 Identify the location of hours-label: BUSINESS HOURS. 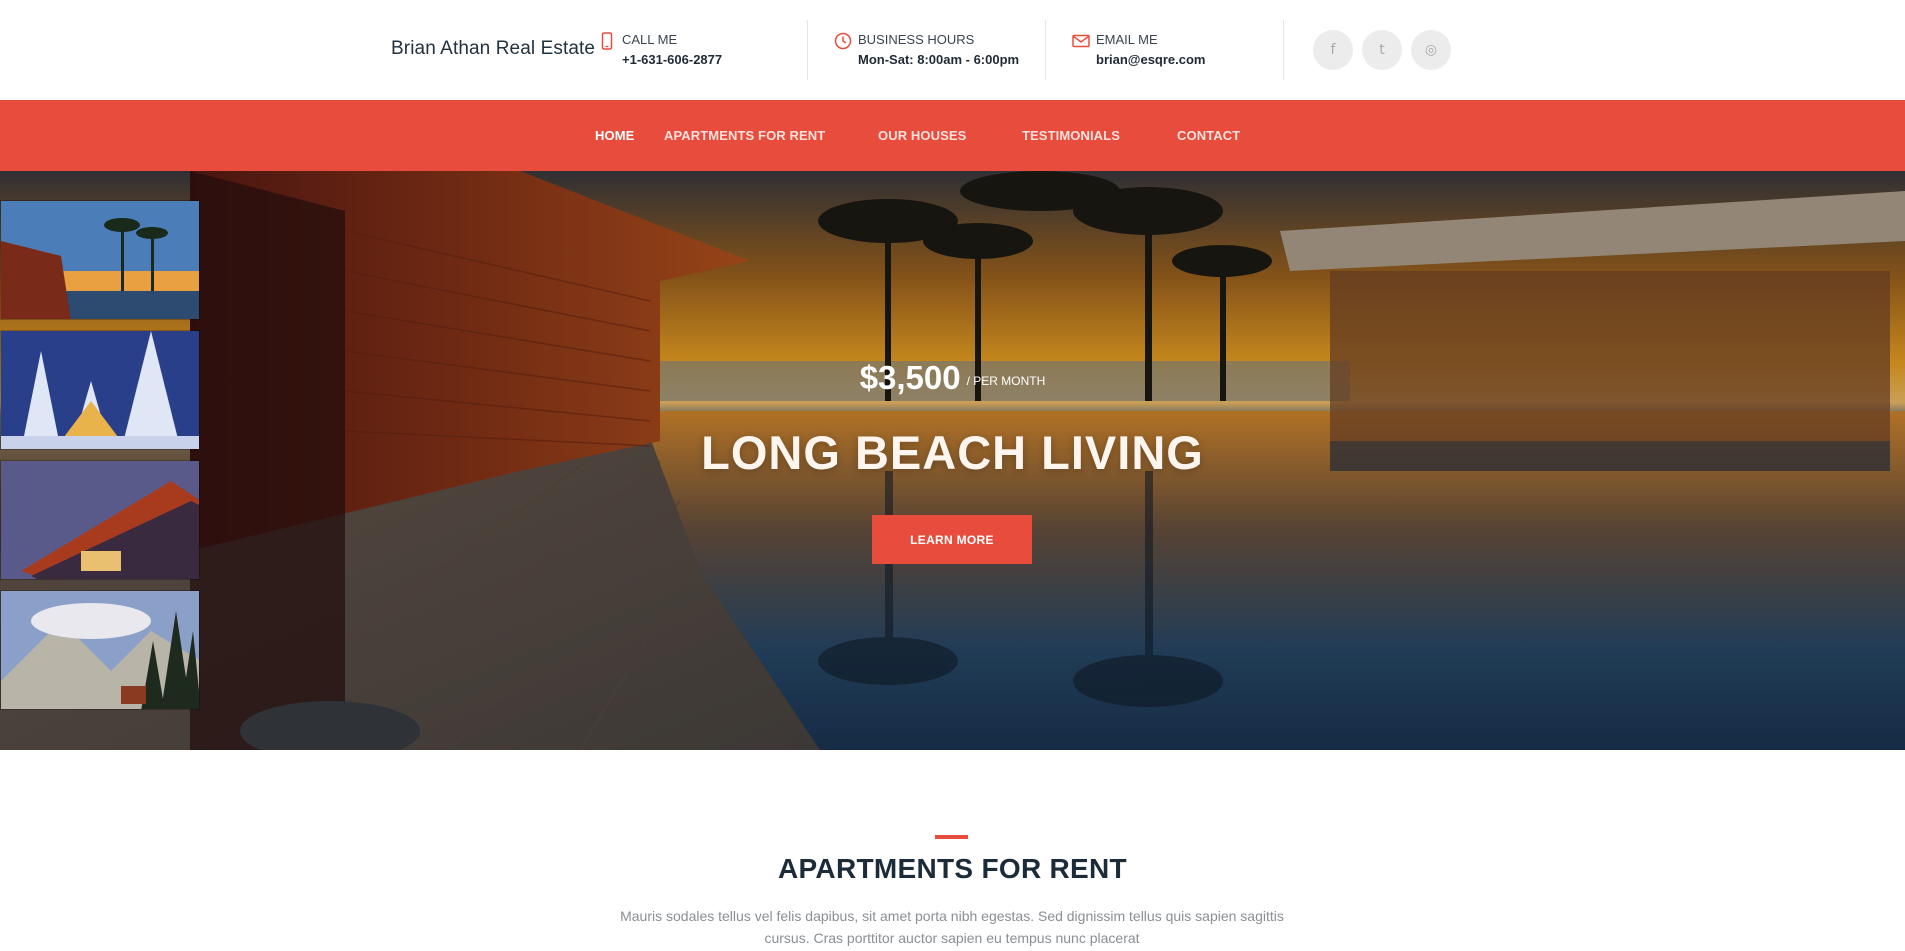
(916, 39).